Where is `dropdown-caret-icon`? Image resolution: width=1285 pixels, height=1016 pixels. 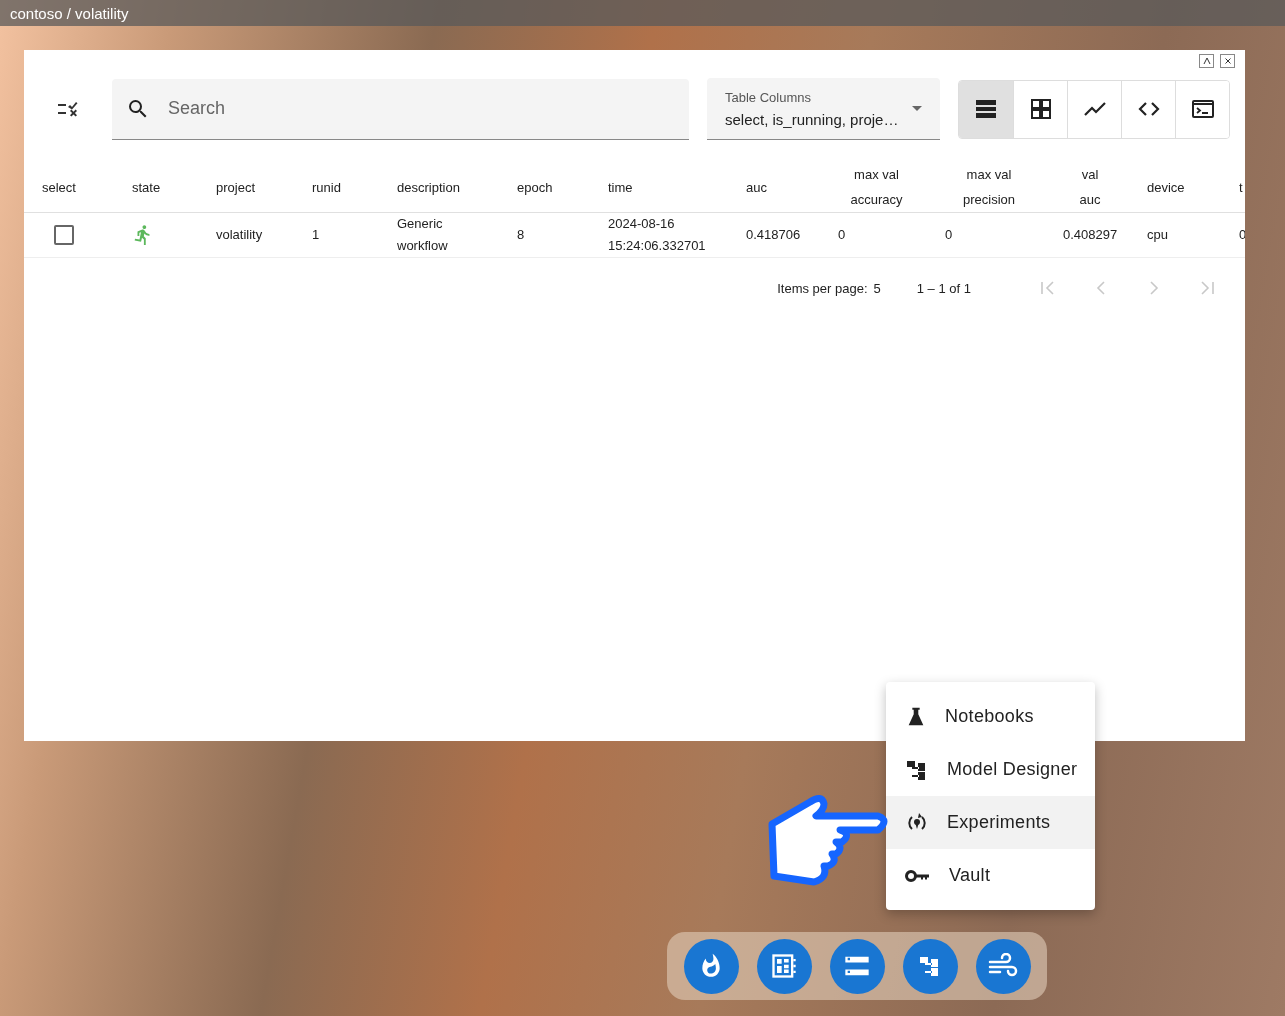
dropdown-caret-icon is located at coordinates (917, 108).